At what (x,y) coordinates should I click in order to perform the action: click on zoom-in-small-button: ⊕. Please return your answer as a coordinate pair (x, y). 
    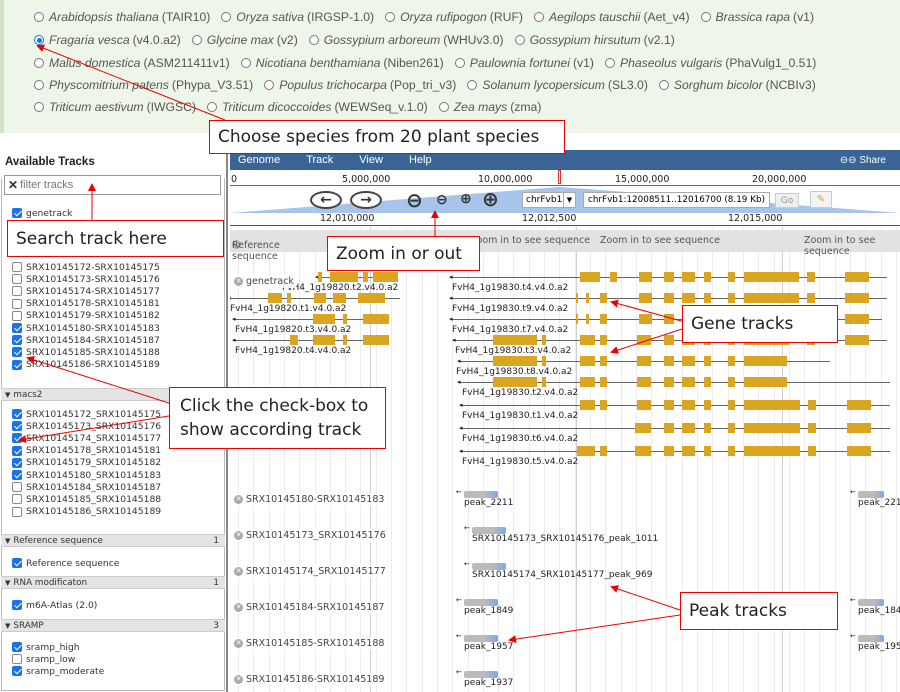
    Looking at the image, I should click on (466, 199).